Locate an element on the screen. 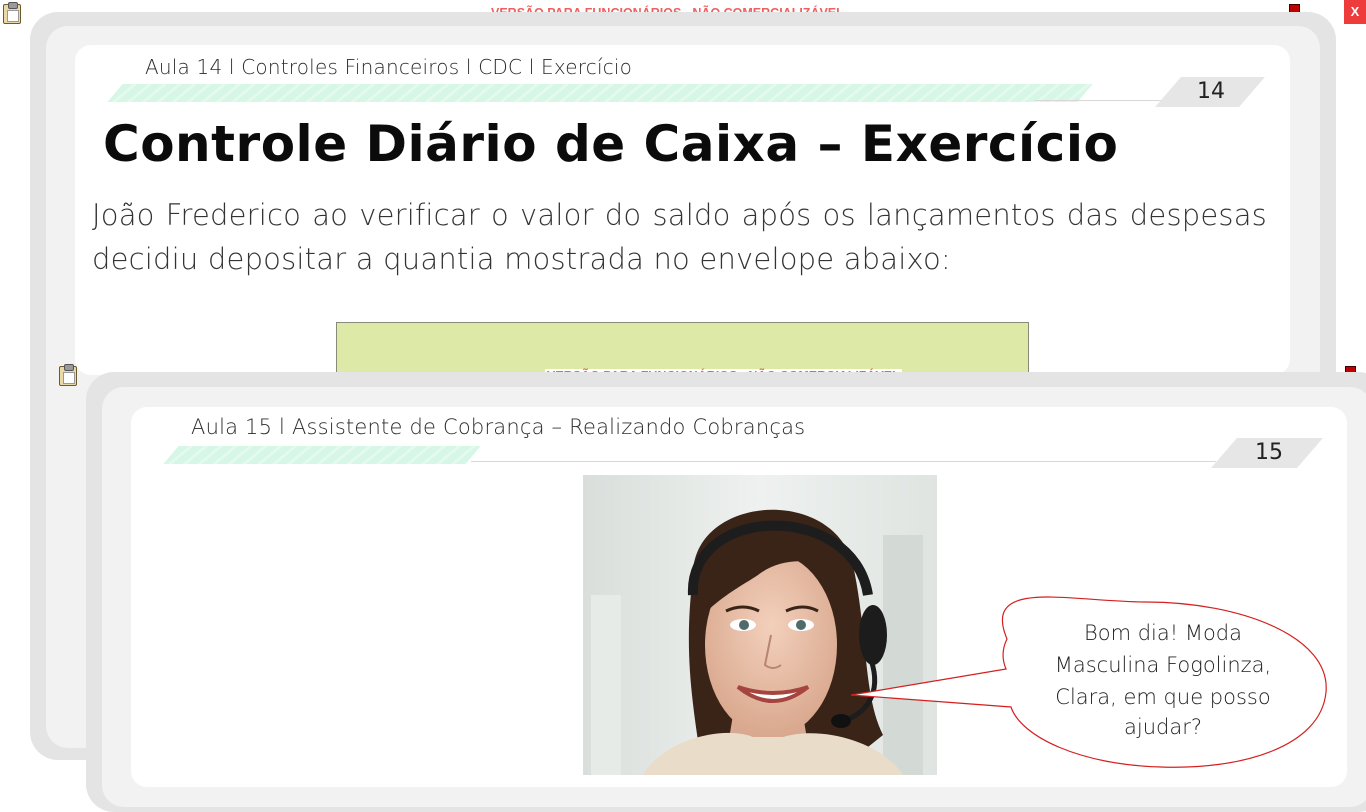  speech-line-3: Clara, em que posso is located at coordinates (1163, 697).